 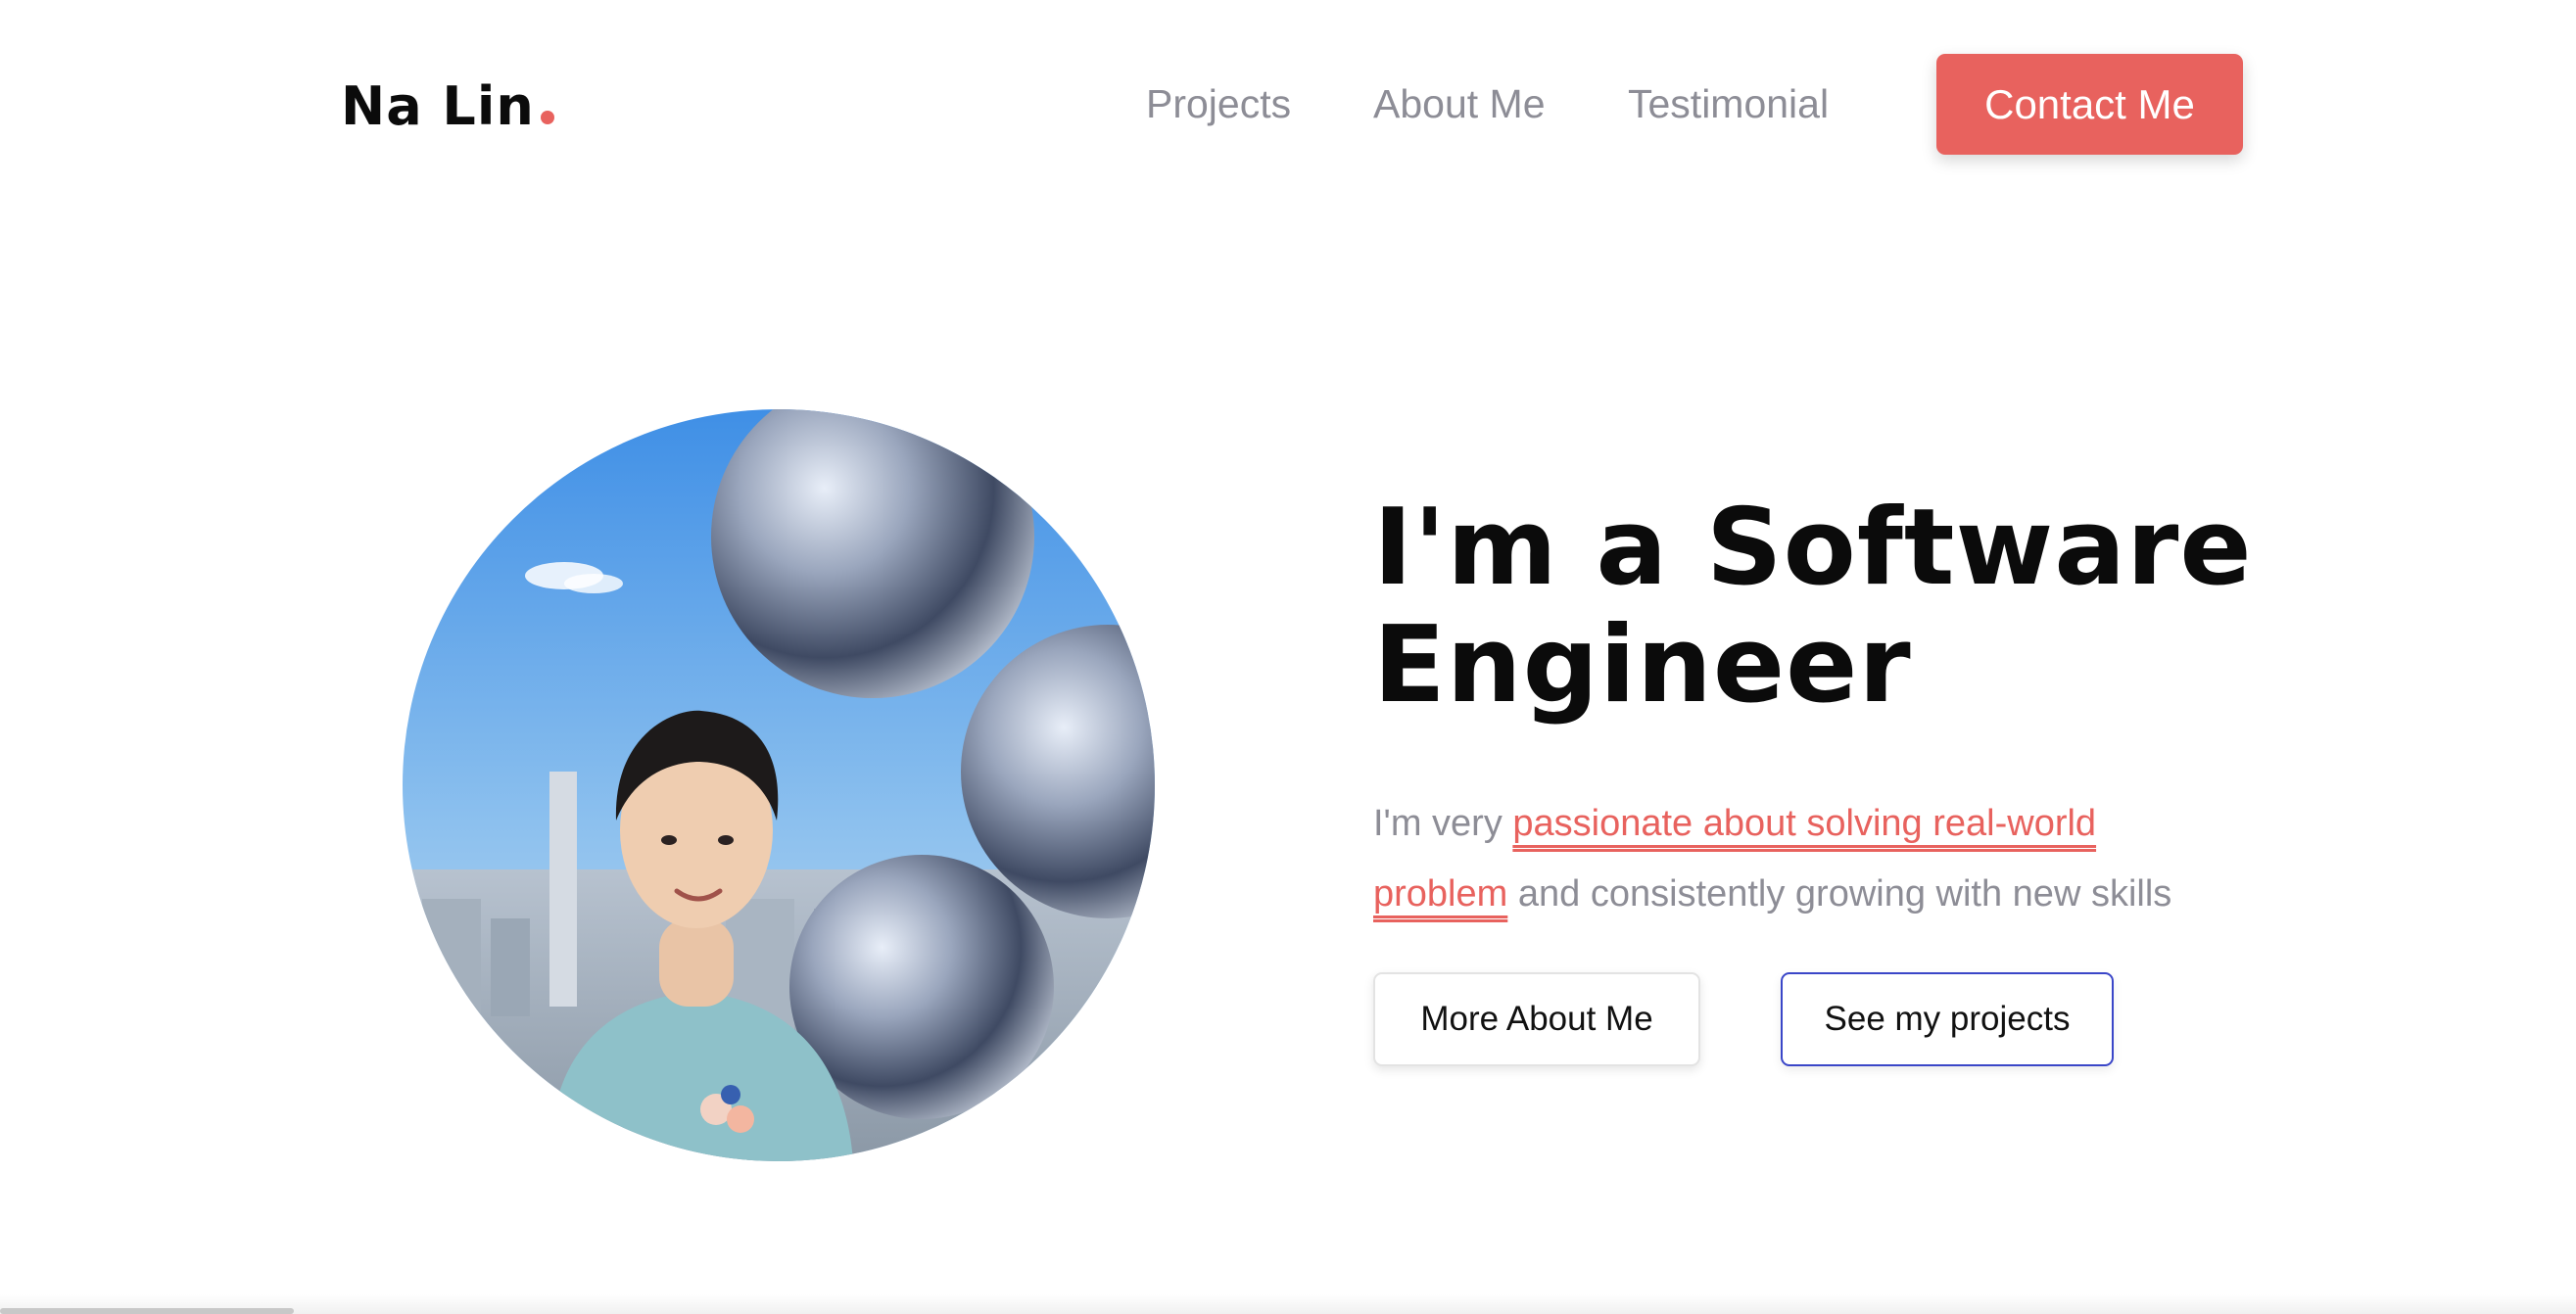 What do you see at coordinates (1813, 607) in the screenshot?
I see `hero-headline: I'm a Software Engineer` at bounding box center [1813, 607].